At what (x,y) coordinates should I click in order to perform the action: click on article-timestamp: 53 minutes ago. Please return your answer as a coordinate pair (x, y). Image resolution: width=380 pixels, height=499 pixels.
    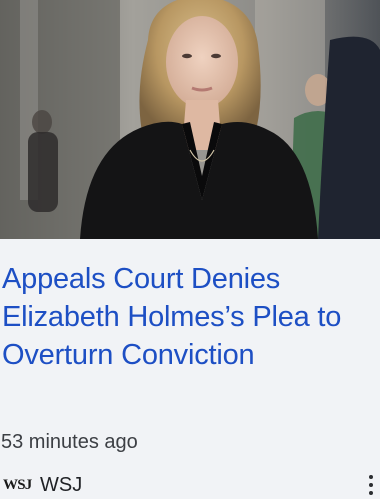
    Looking at the image, I should click on (69, 442).